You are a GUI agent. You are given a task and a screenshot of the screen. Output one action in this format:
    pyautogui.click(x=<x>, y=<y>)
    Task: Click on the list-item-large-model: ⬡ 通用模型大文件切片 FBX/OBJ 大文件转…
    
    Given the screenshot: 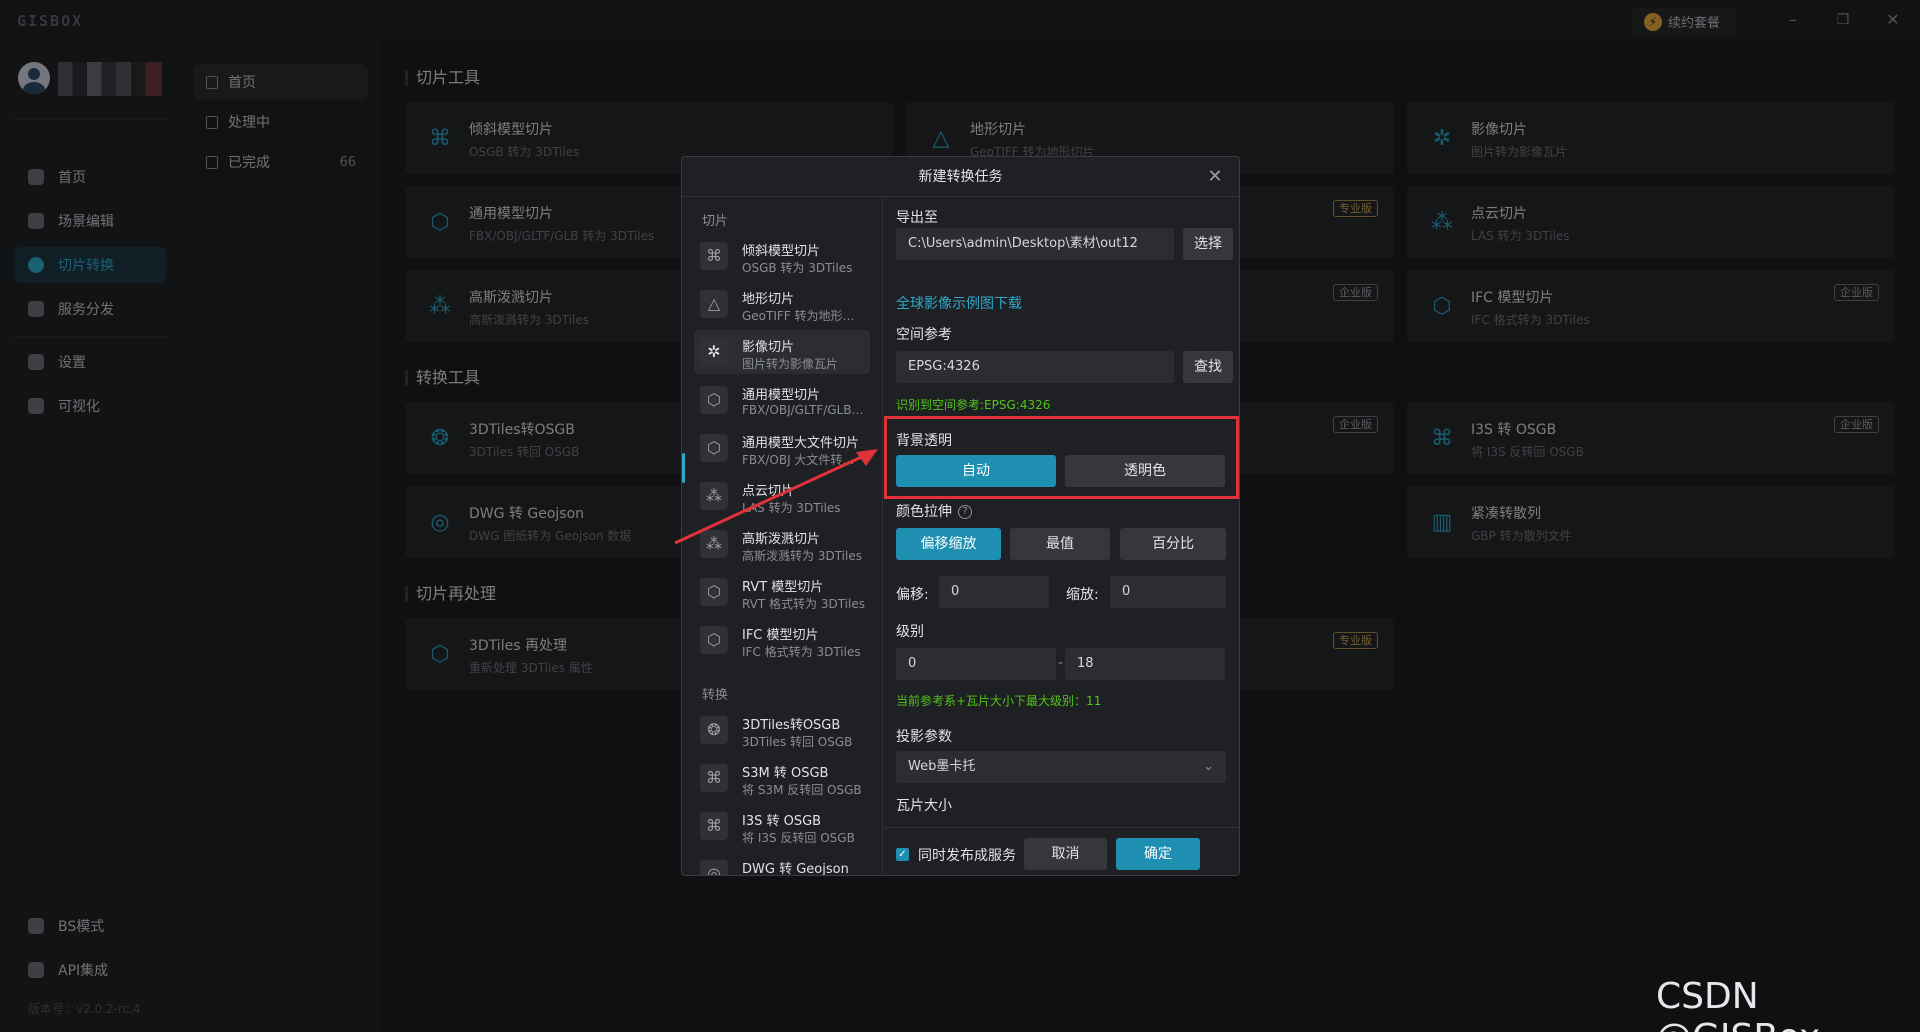 What is the action you would take?
    pyautogui.click(x=782, y=448)
    